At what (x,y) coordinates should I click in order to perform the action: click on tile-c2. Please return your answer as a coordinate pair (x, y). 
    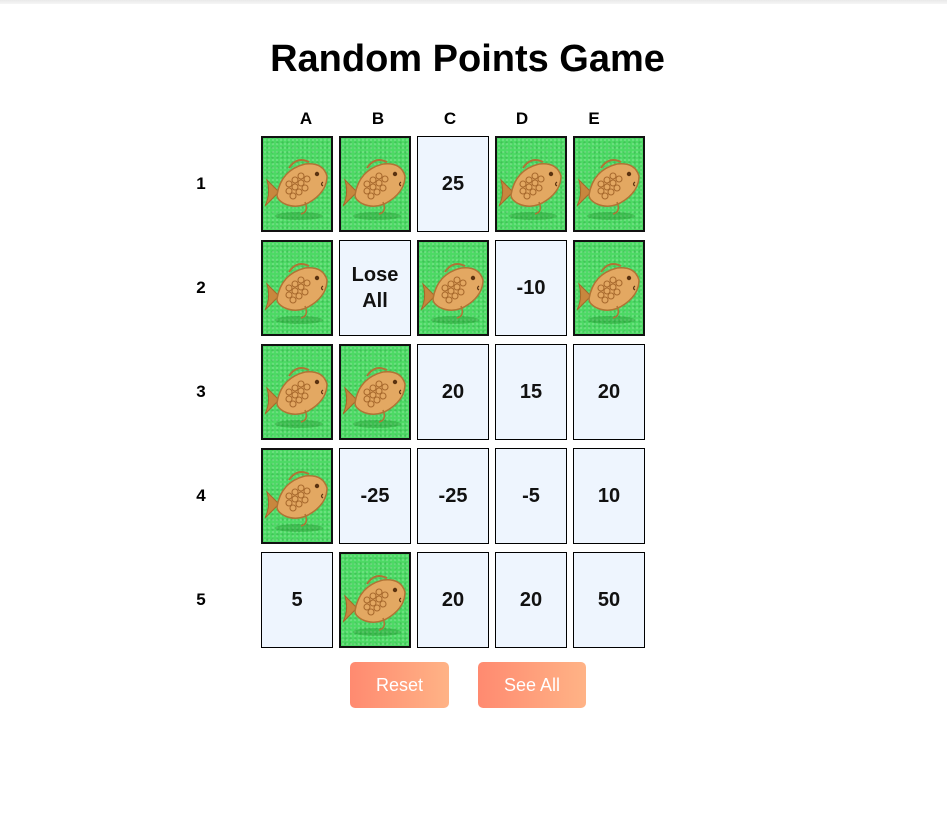
    Looking at the image, I should click on (453, 288).